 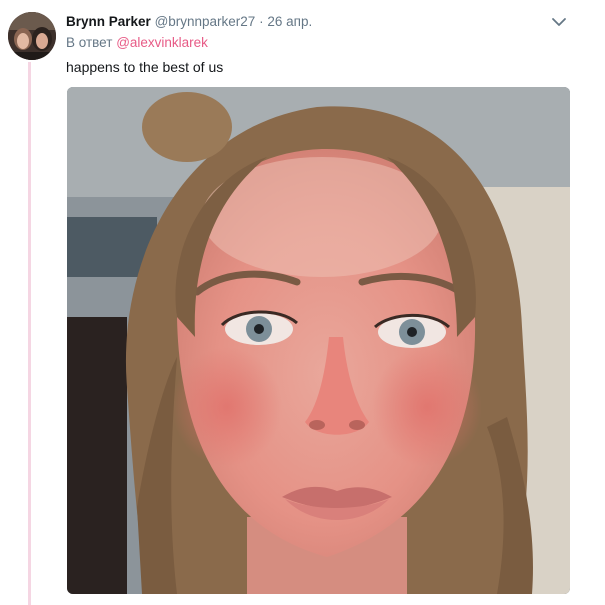 I want to click on avatar, so click(x=32, y=36).